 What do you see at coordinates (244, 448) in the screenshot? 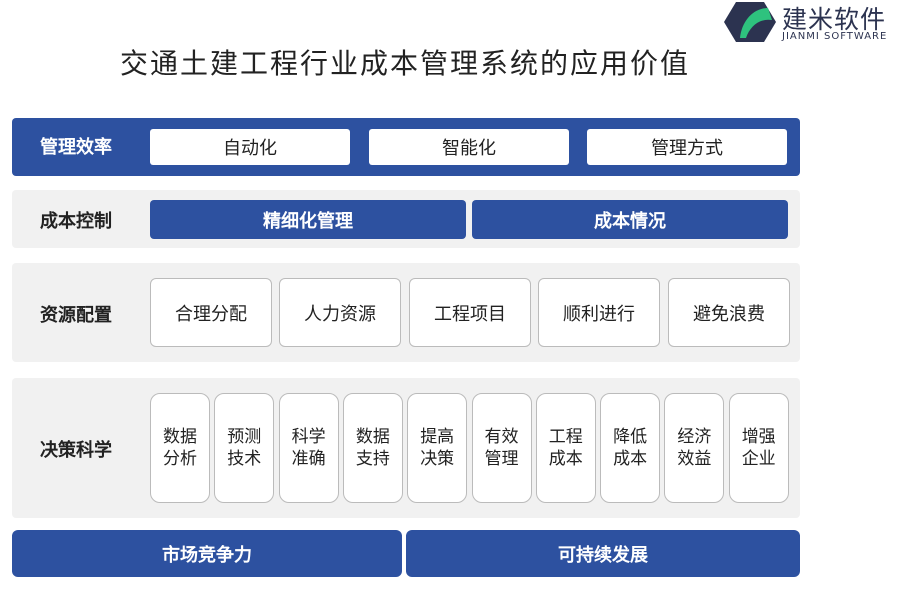
I see `item-chip: 预测技术` at bounding box center [244, 448].